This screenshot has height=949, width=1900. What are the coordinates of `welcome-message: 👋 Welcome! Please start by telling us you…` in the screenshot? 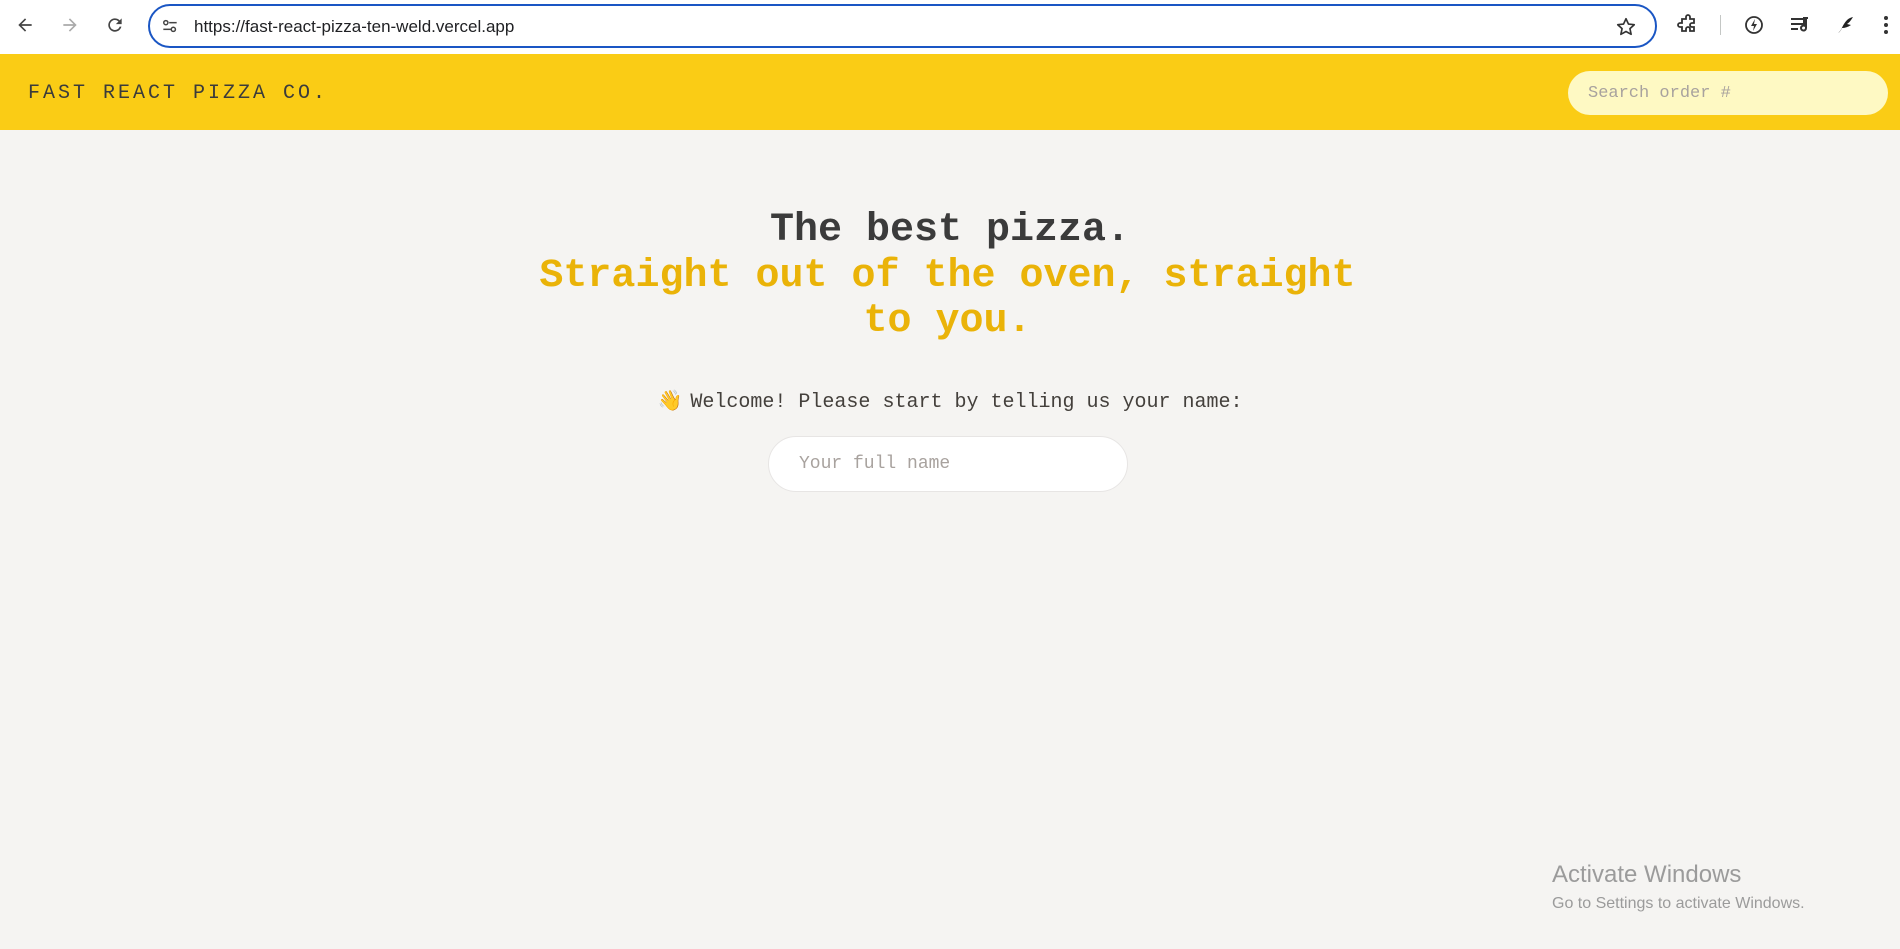 It's located at (950, 401).